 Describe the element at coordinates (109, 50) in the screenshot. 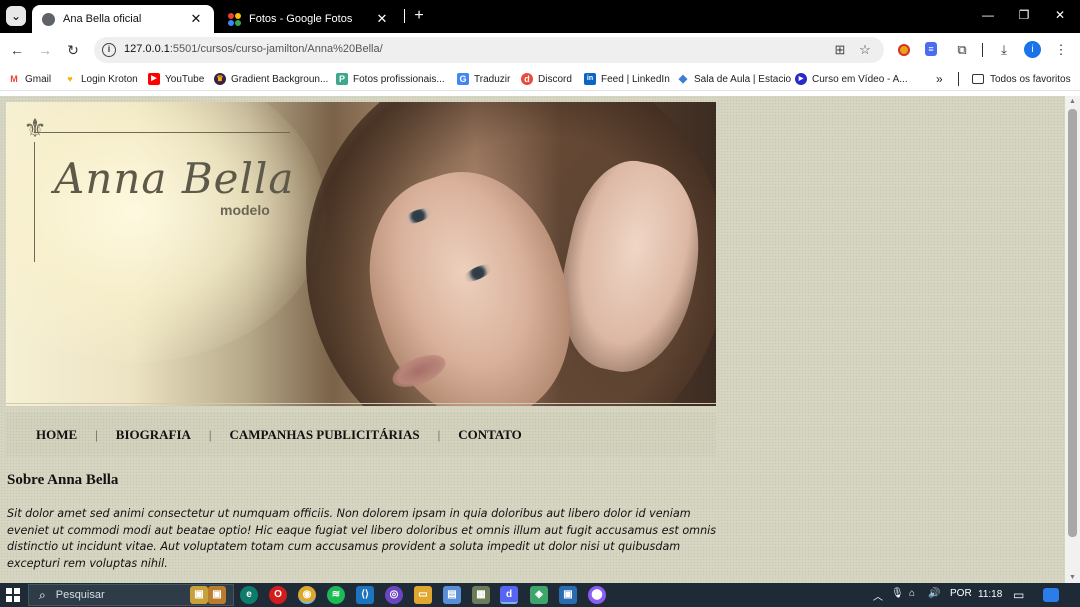

I see `site-info-icon: i` at that location.